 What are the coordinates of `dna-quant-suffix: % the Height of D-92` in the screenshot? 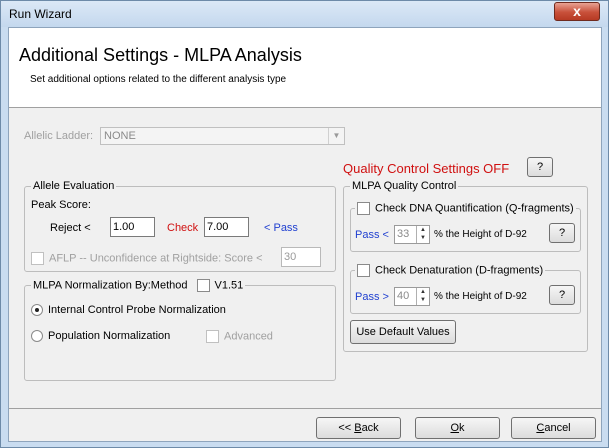 It's located at (480, 234).